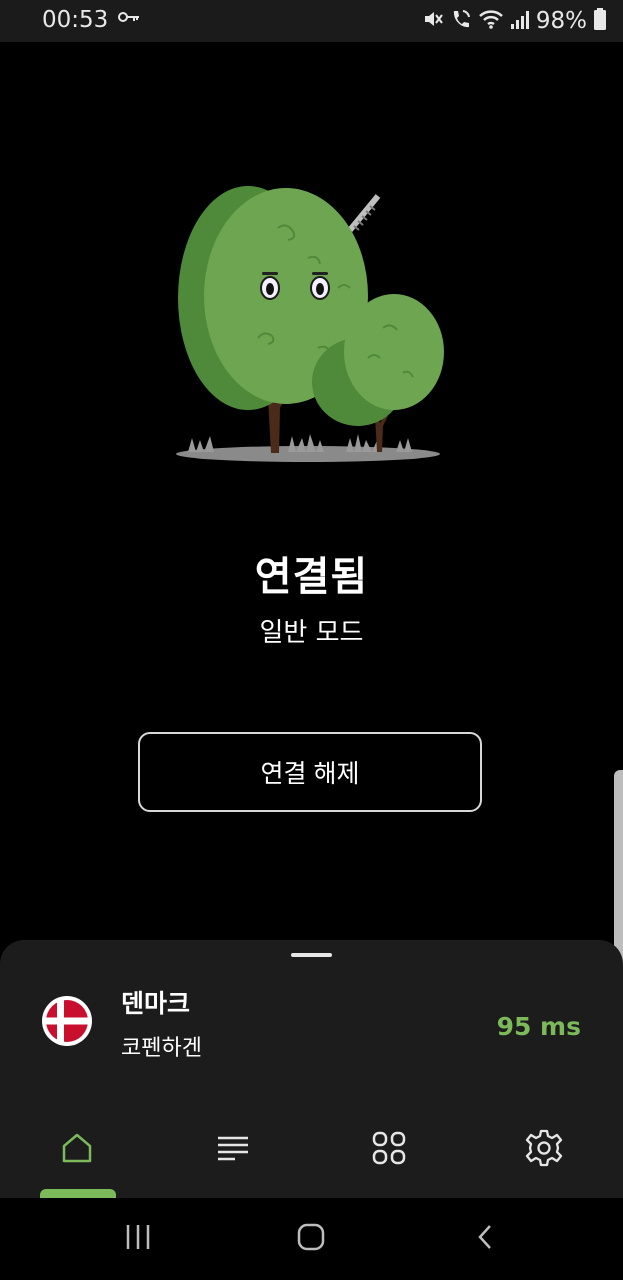  I want to click on system-nav-bar, so click(311, 1239).